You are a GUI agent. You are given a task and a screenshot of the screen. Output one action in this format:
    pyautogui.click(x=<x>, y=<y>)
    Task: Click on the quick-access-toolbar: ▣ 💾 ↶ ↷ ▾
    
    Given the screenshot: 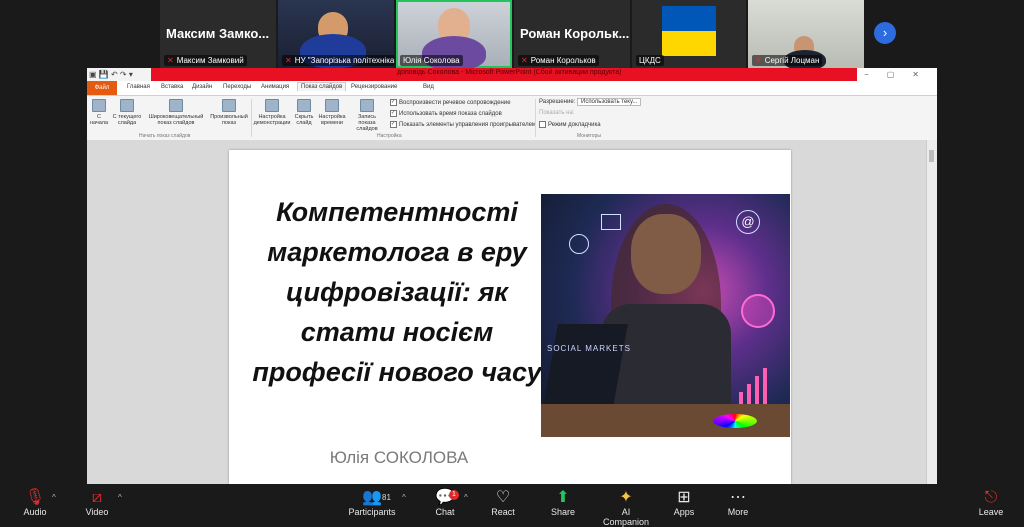 What is the action you would take?
    pyautogui.click(x=119, y=74)
    